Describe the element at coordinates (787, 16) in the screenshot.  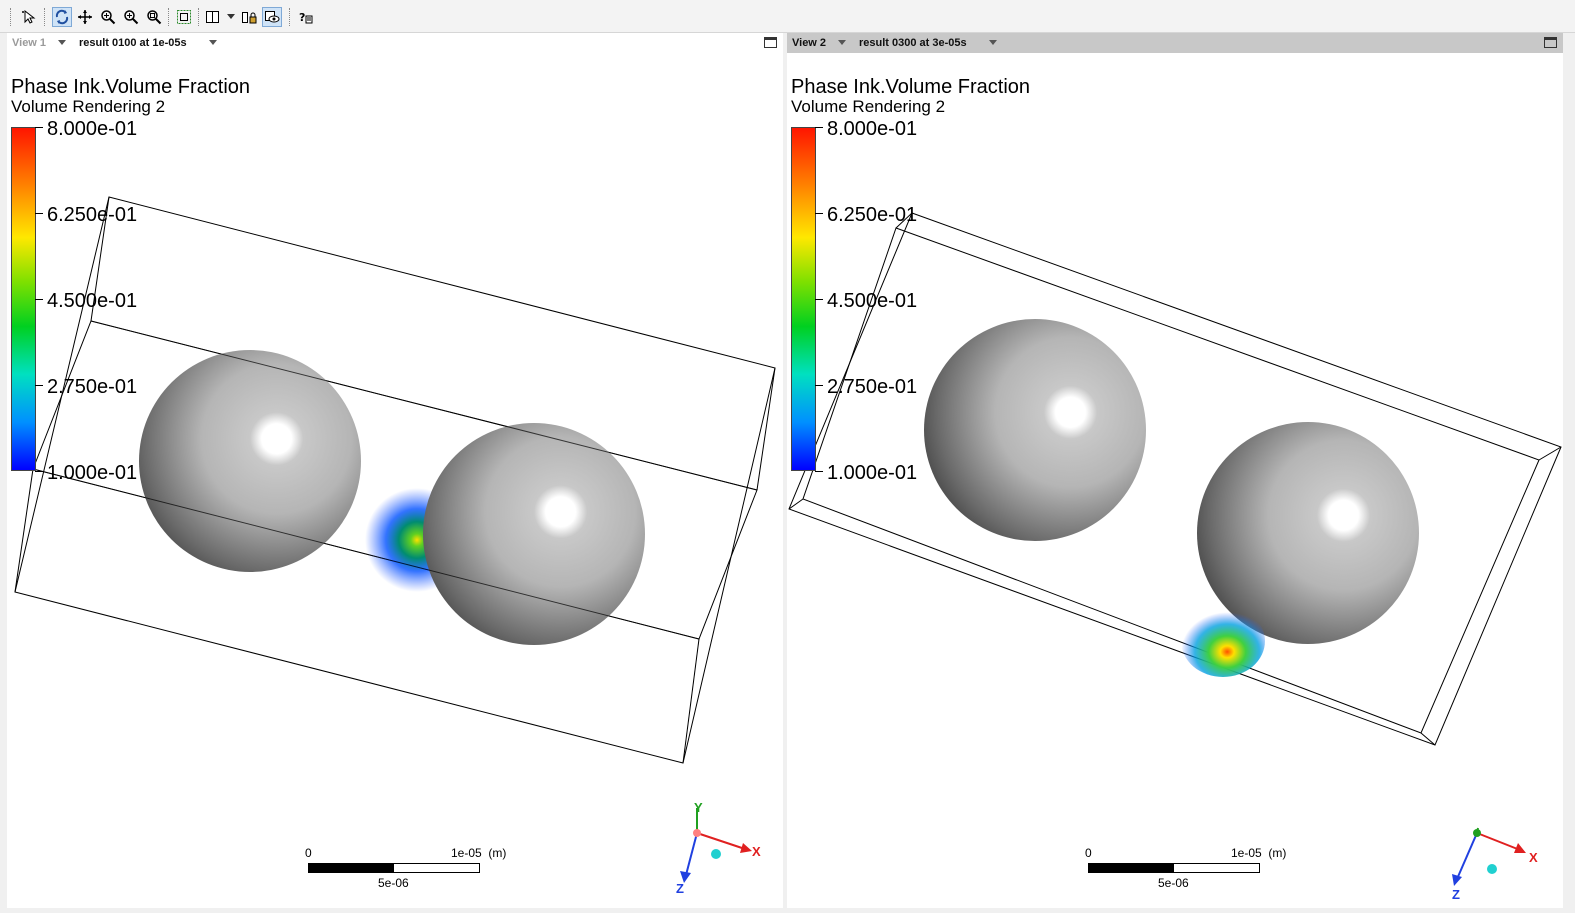
I see `toolbar: ?` at that location.